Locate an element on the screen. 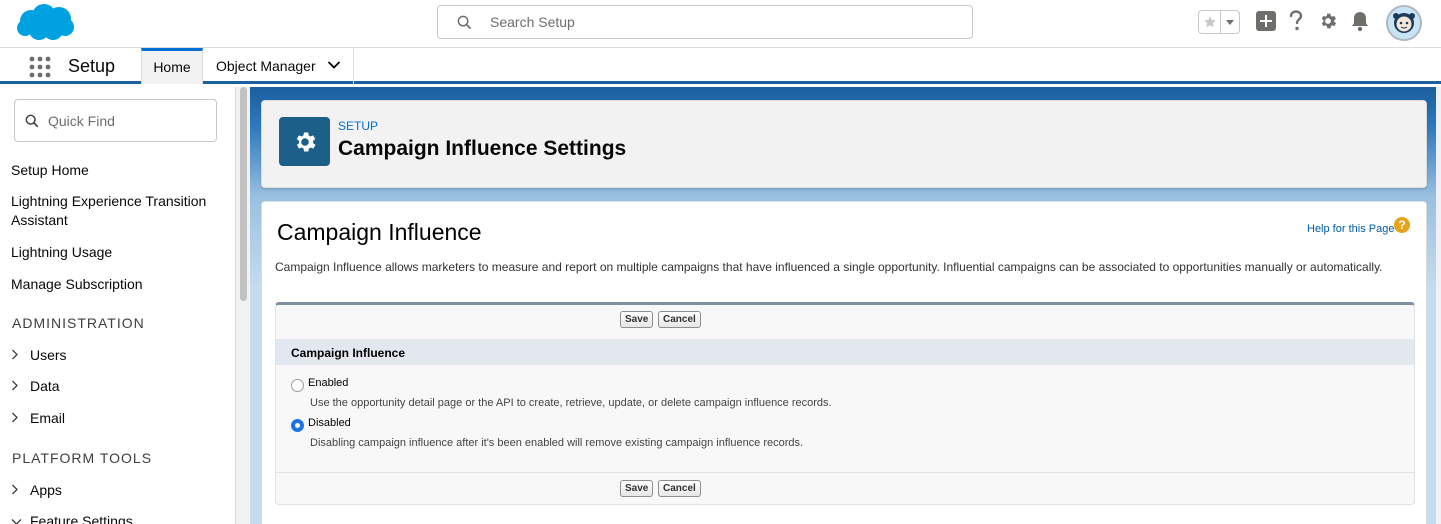  radio-disabled is located at coordinates (297, 425).